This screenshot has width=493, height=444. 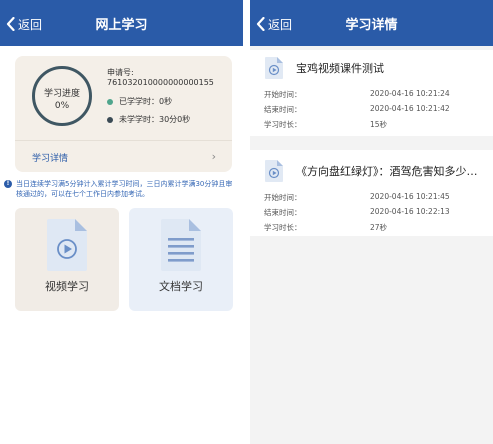 I want to click on chevron-right-icon: ›, so click(x=213, y=156).